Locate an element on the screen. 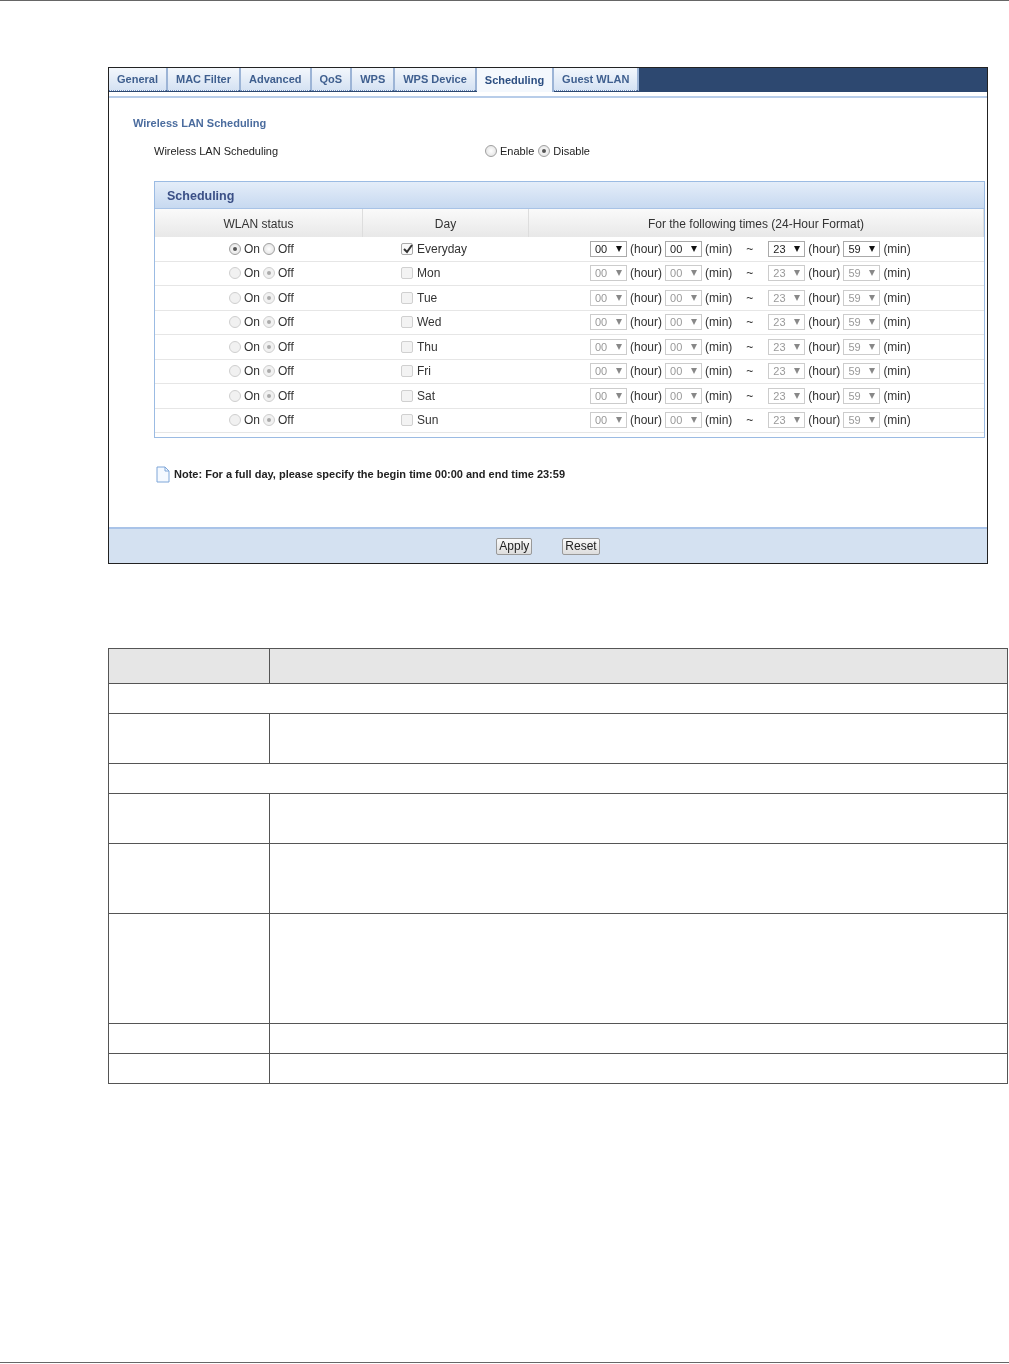 This screenshot has width=1009, height=1364. tab: MAC Filter is located at coordinates (204, 79).